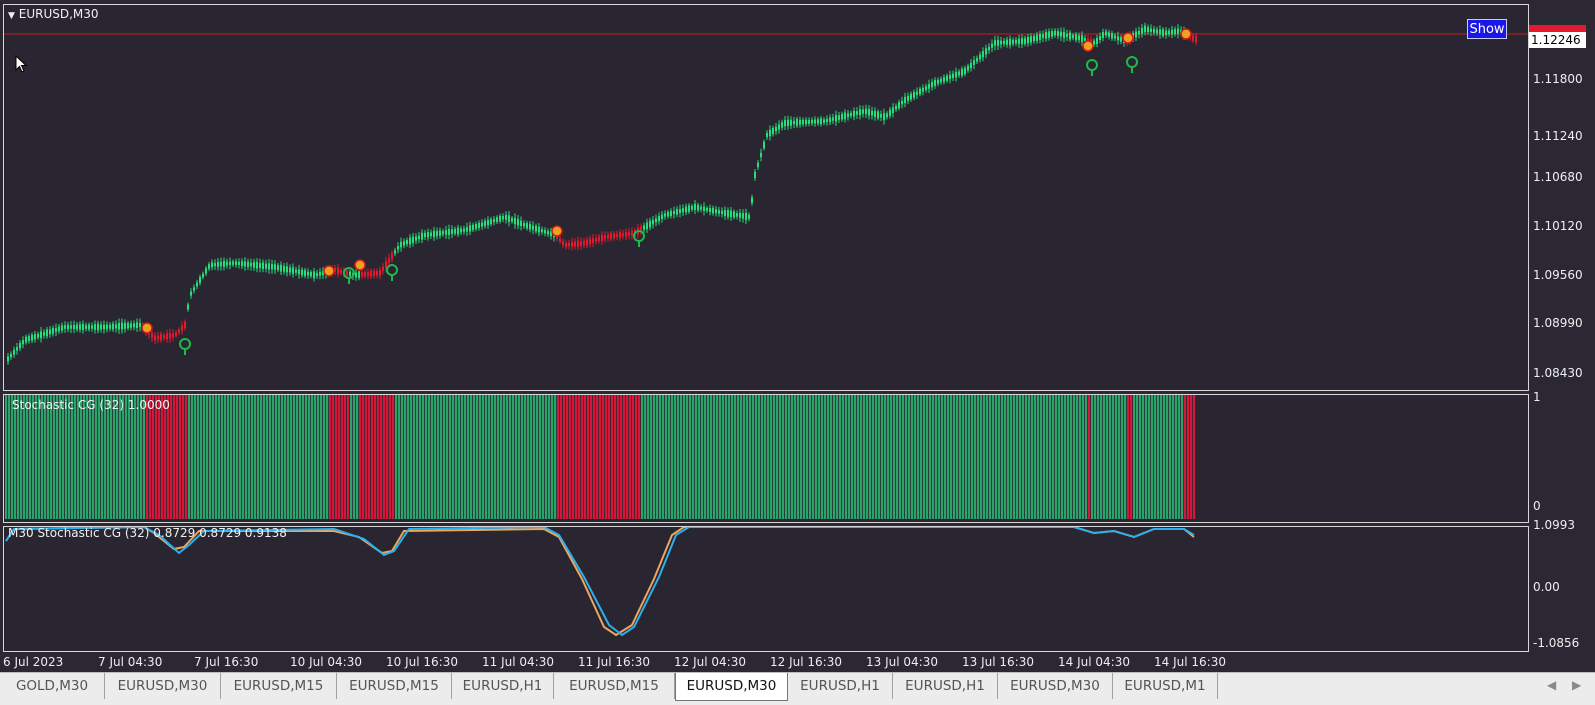  Describe the element at coordinates (1487, 29) in the screenshot. I see `show-button: Show` at that location.